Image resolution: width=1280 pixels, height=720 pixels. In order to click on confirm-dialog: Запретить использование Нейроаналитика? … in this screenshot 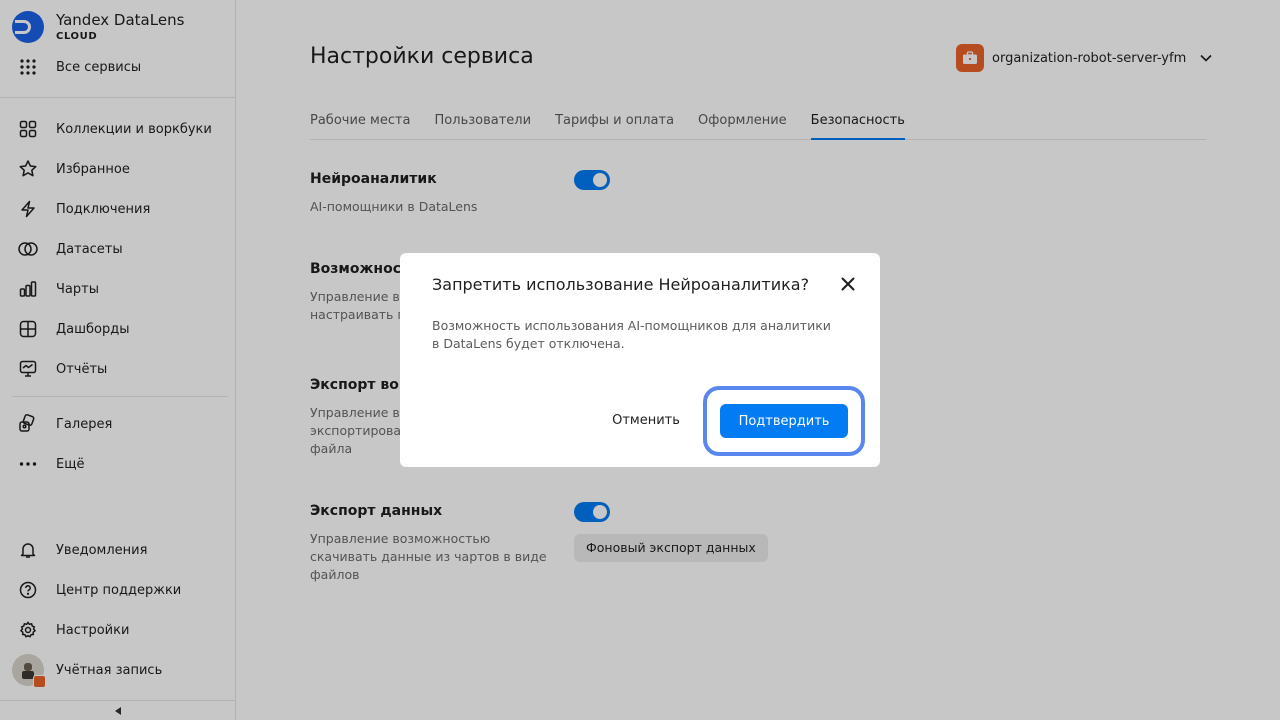, I will do `click(640, 360)`.